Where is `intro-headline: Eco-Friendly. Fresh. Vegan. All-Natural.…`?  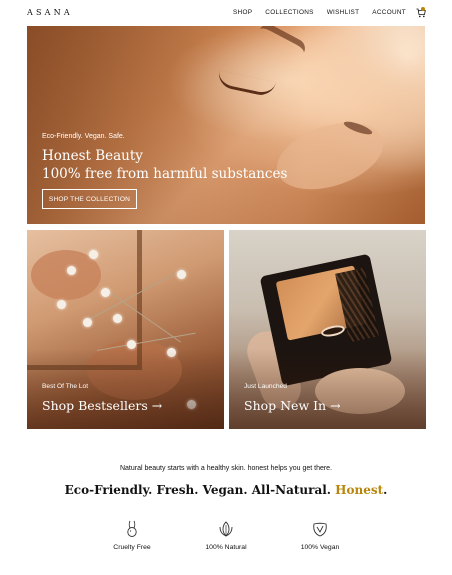
intro-headline: Eco-Friendly. Fresh. Vegan. All-Natural.… is located at coordinates (226, 490).